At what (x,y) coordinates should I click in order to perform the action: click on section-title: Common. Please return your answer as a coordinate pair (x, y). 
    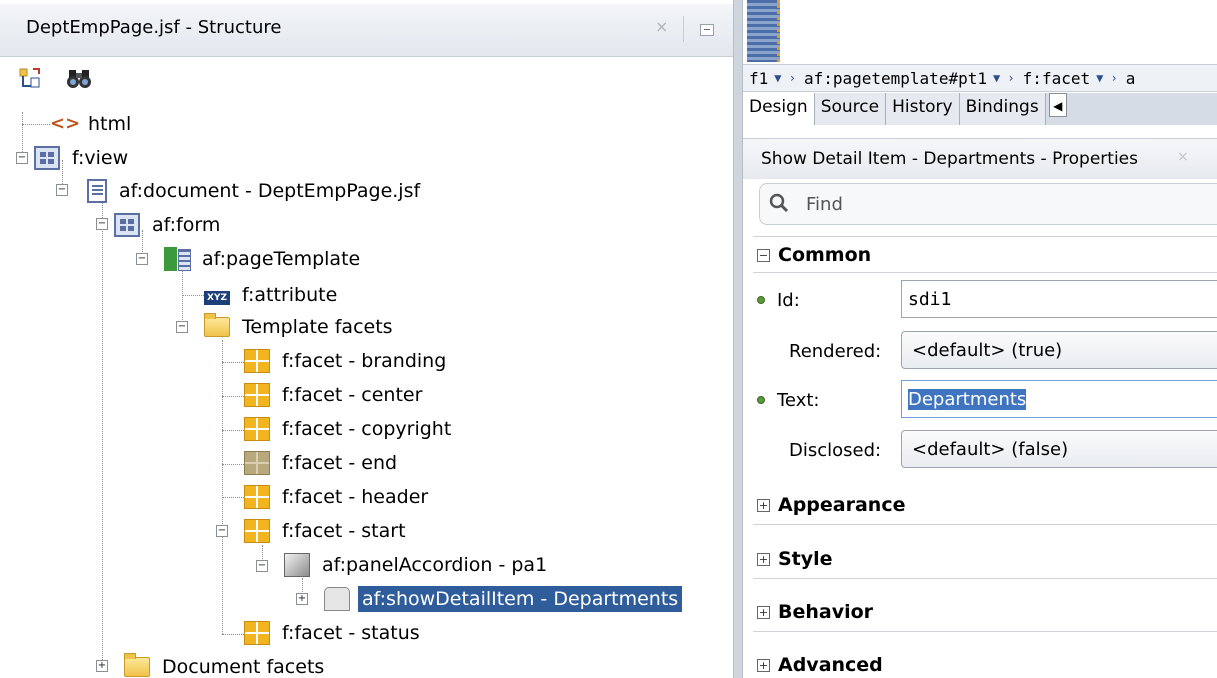
    Looking at the image, I should click on (825, 255).